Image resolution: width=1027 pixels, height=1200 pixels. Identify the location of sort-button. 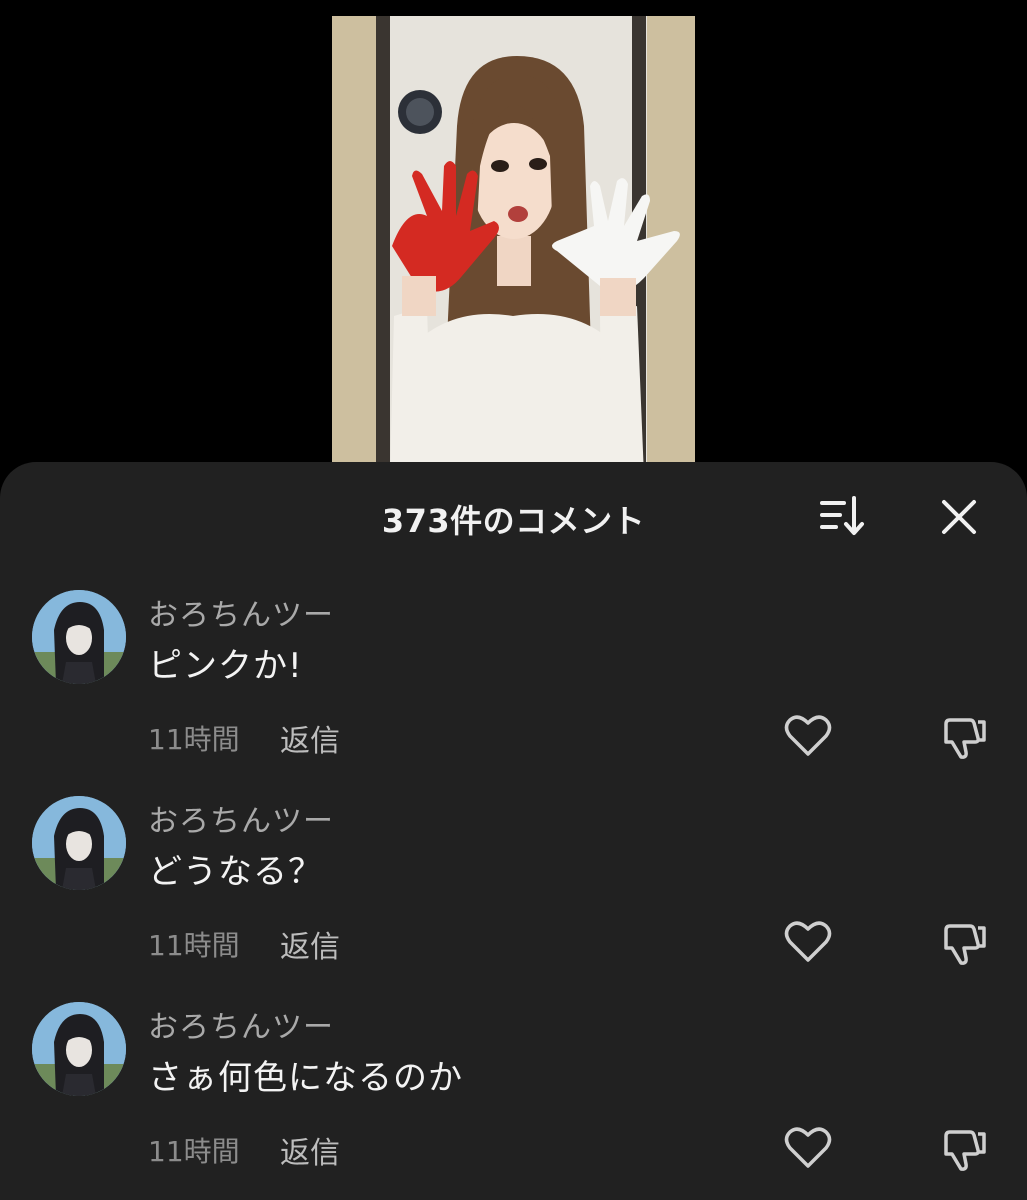
(844, 516).